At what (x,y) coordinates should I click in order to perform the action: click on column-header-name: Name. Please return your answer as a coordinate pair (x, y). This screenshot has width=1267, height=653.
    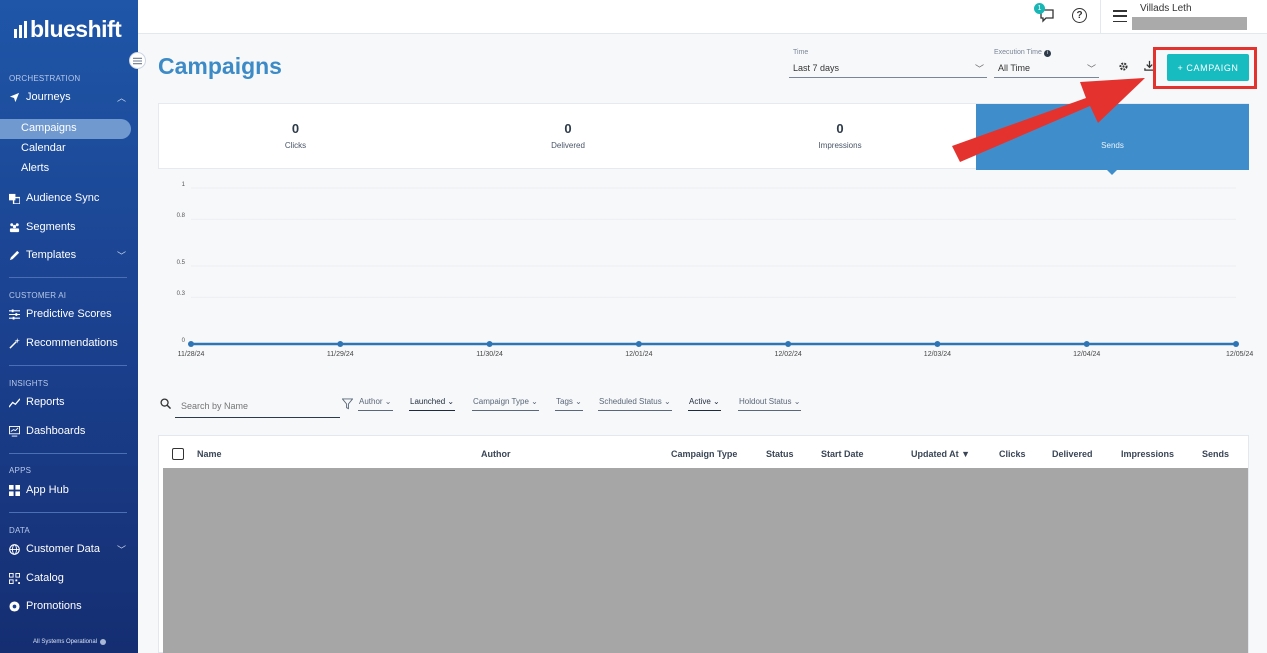
    Looking at the image, I should click on (209, 454).